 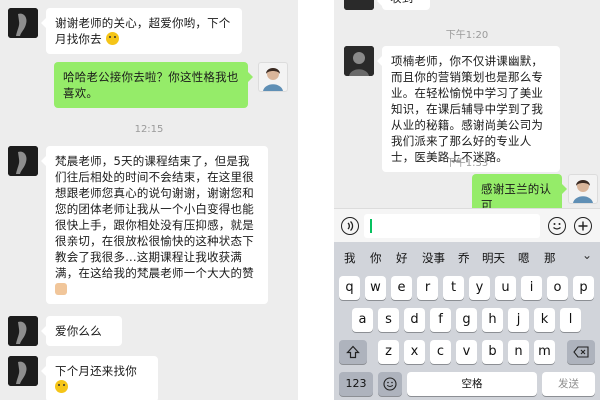 I want to click on thumbs-up-emoji-icon, so click(x=61, y=289).